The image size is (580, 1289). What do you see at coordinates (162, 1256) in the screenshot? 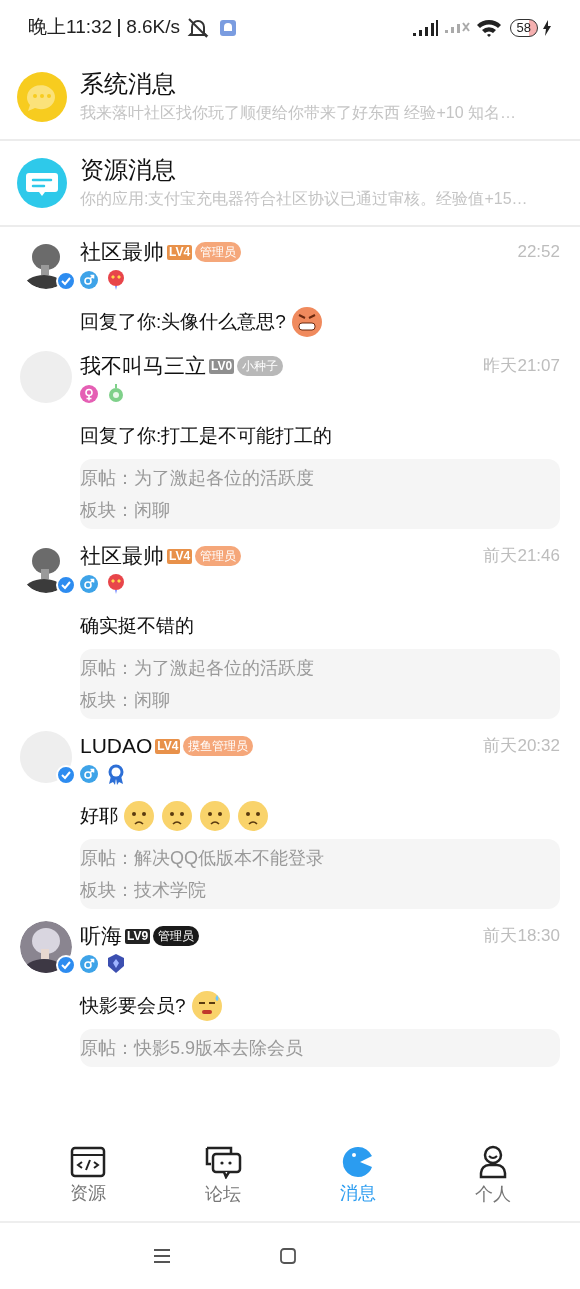
I see `menu-icon` at bounding box center [162, 1256].